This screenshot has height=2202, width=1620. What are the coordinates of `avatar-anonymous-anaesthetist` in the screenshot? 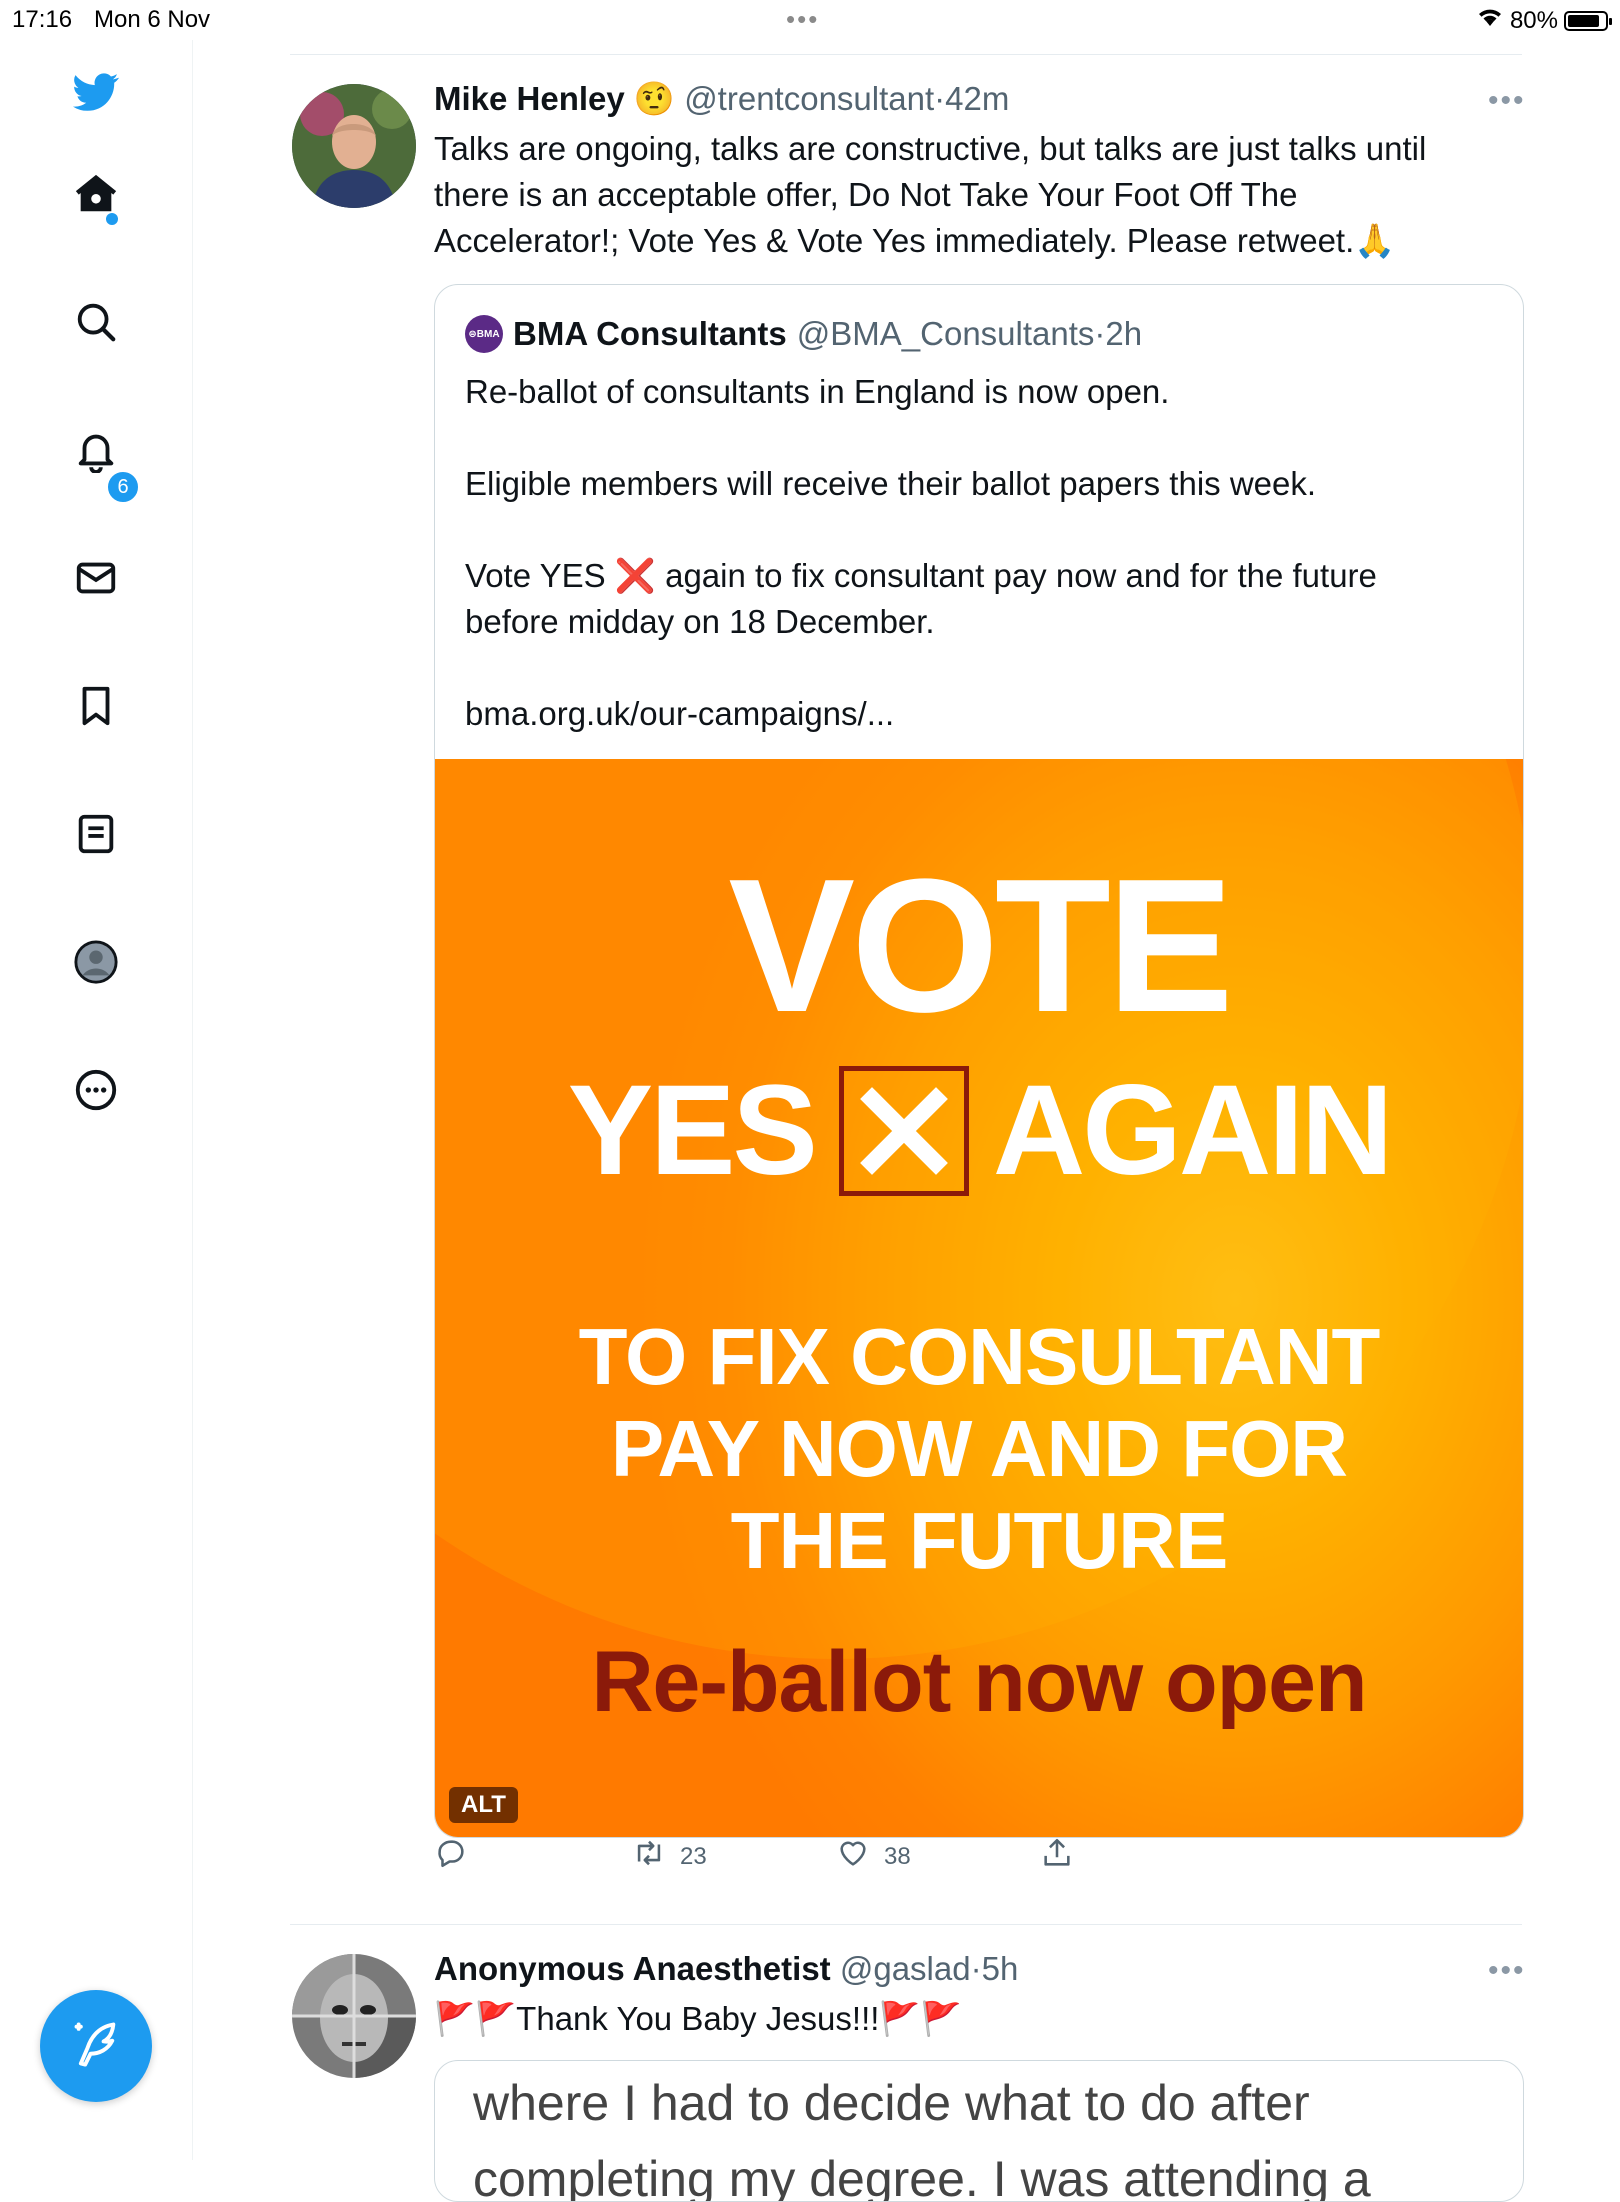 It's located at (354, 2016).